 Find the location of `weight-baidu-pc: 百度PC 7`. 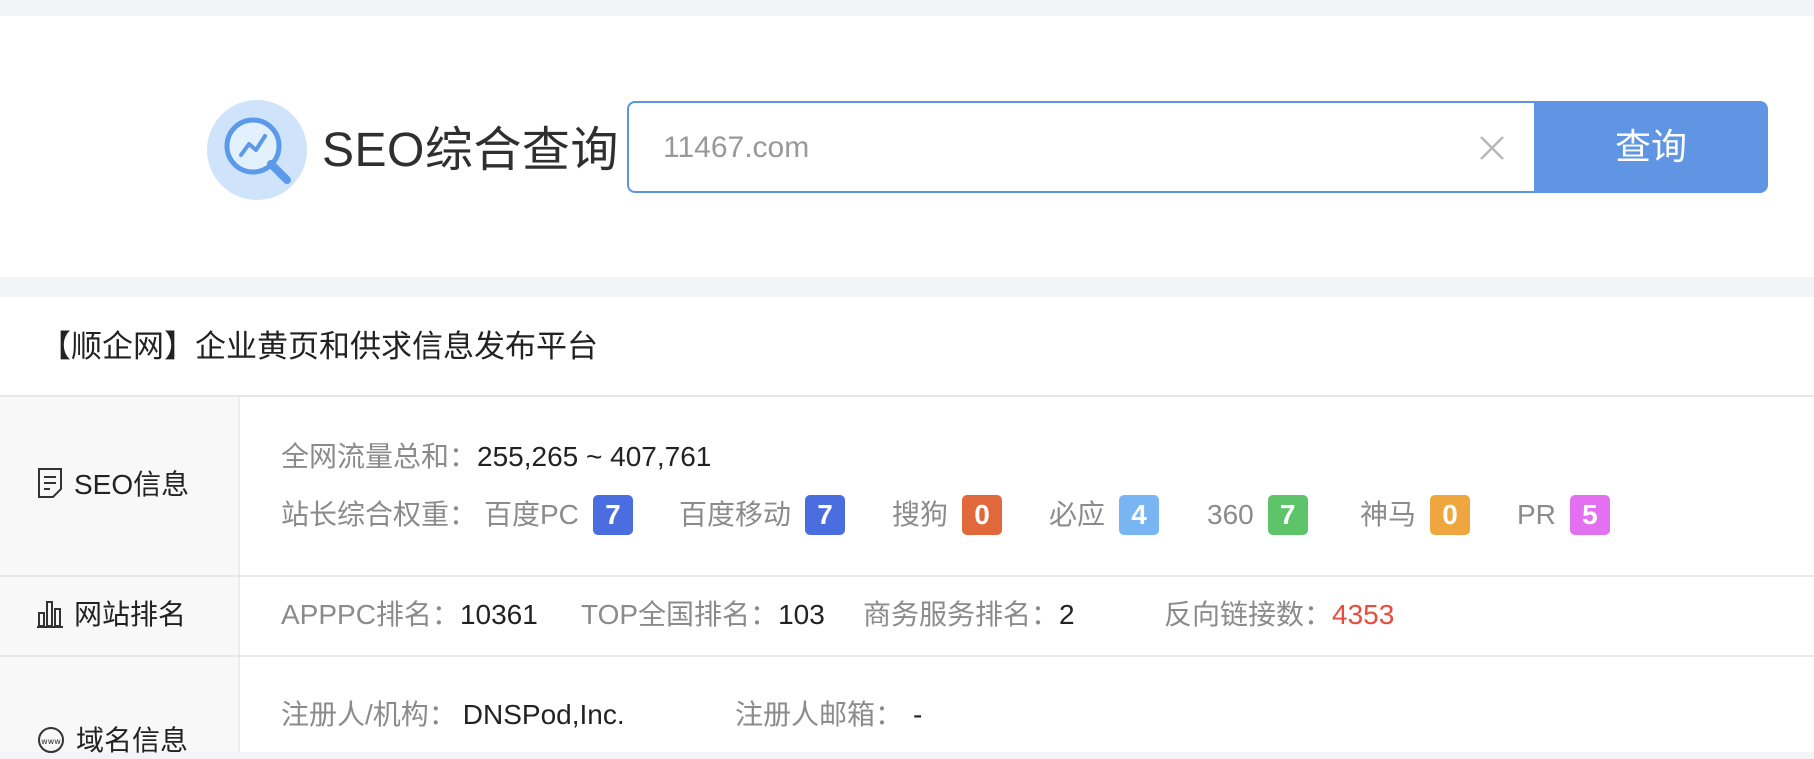

weight-baidu-pc: 百度PC 7 is located at coordinates (558, 515).